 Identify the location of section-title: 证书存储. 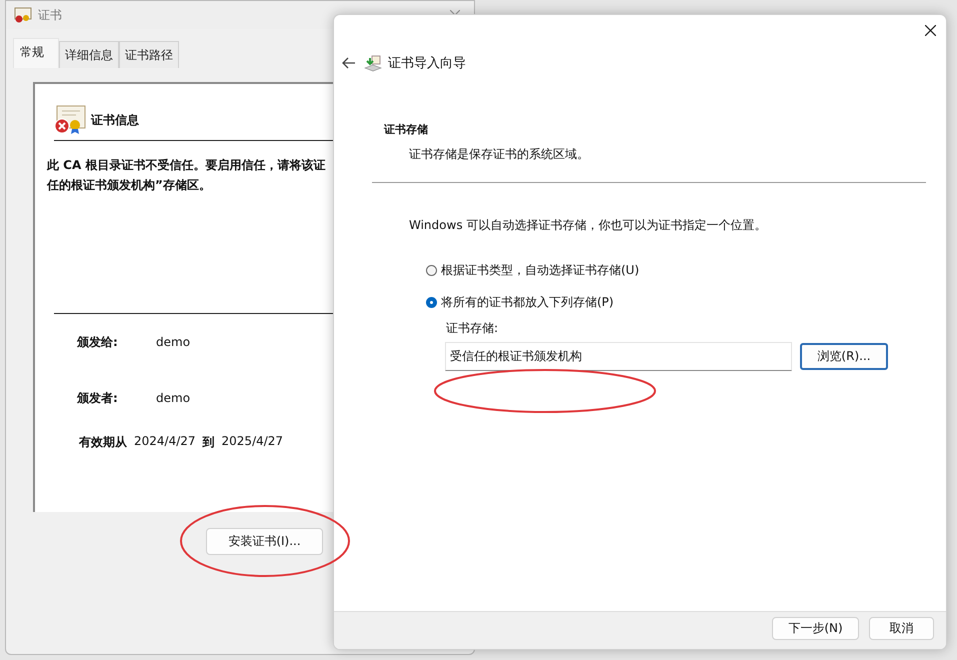
(406, 129).